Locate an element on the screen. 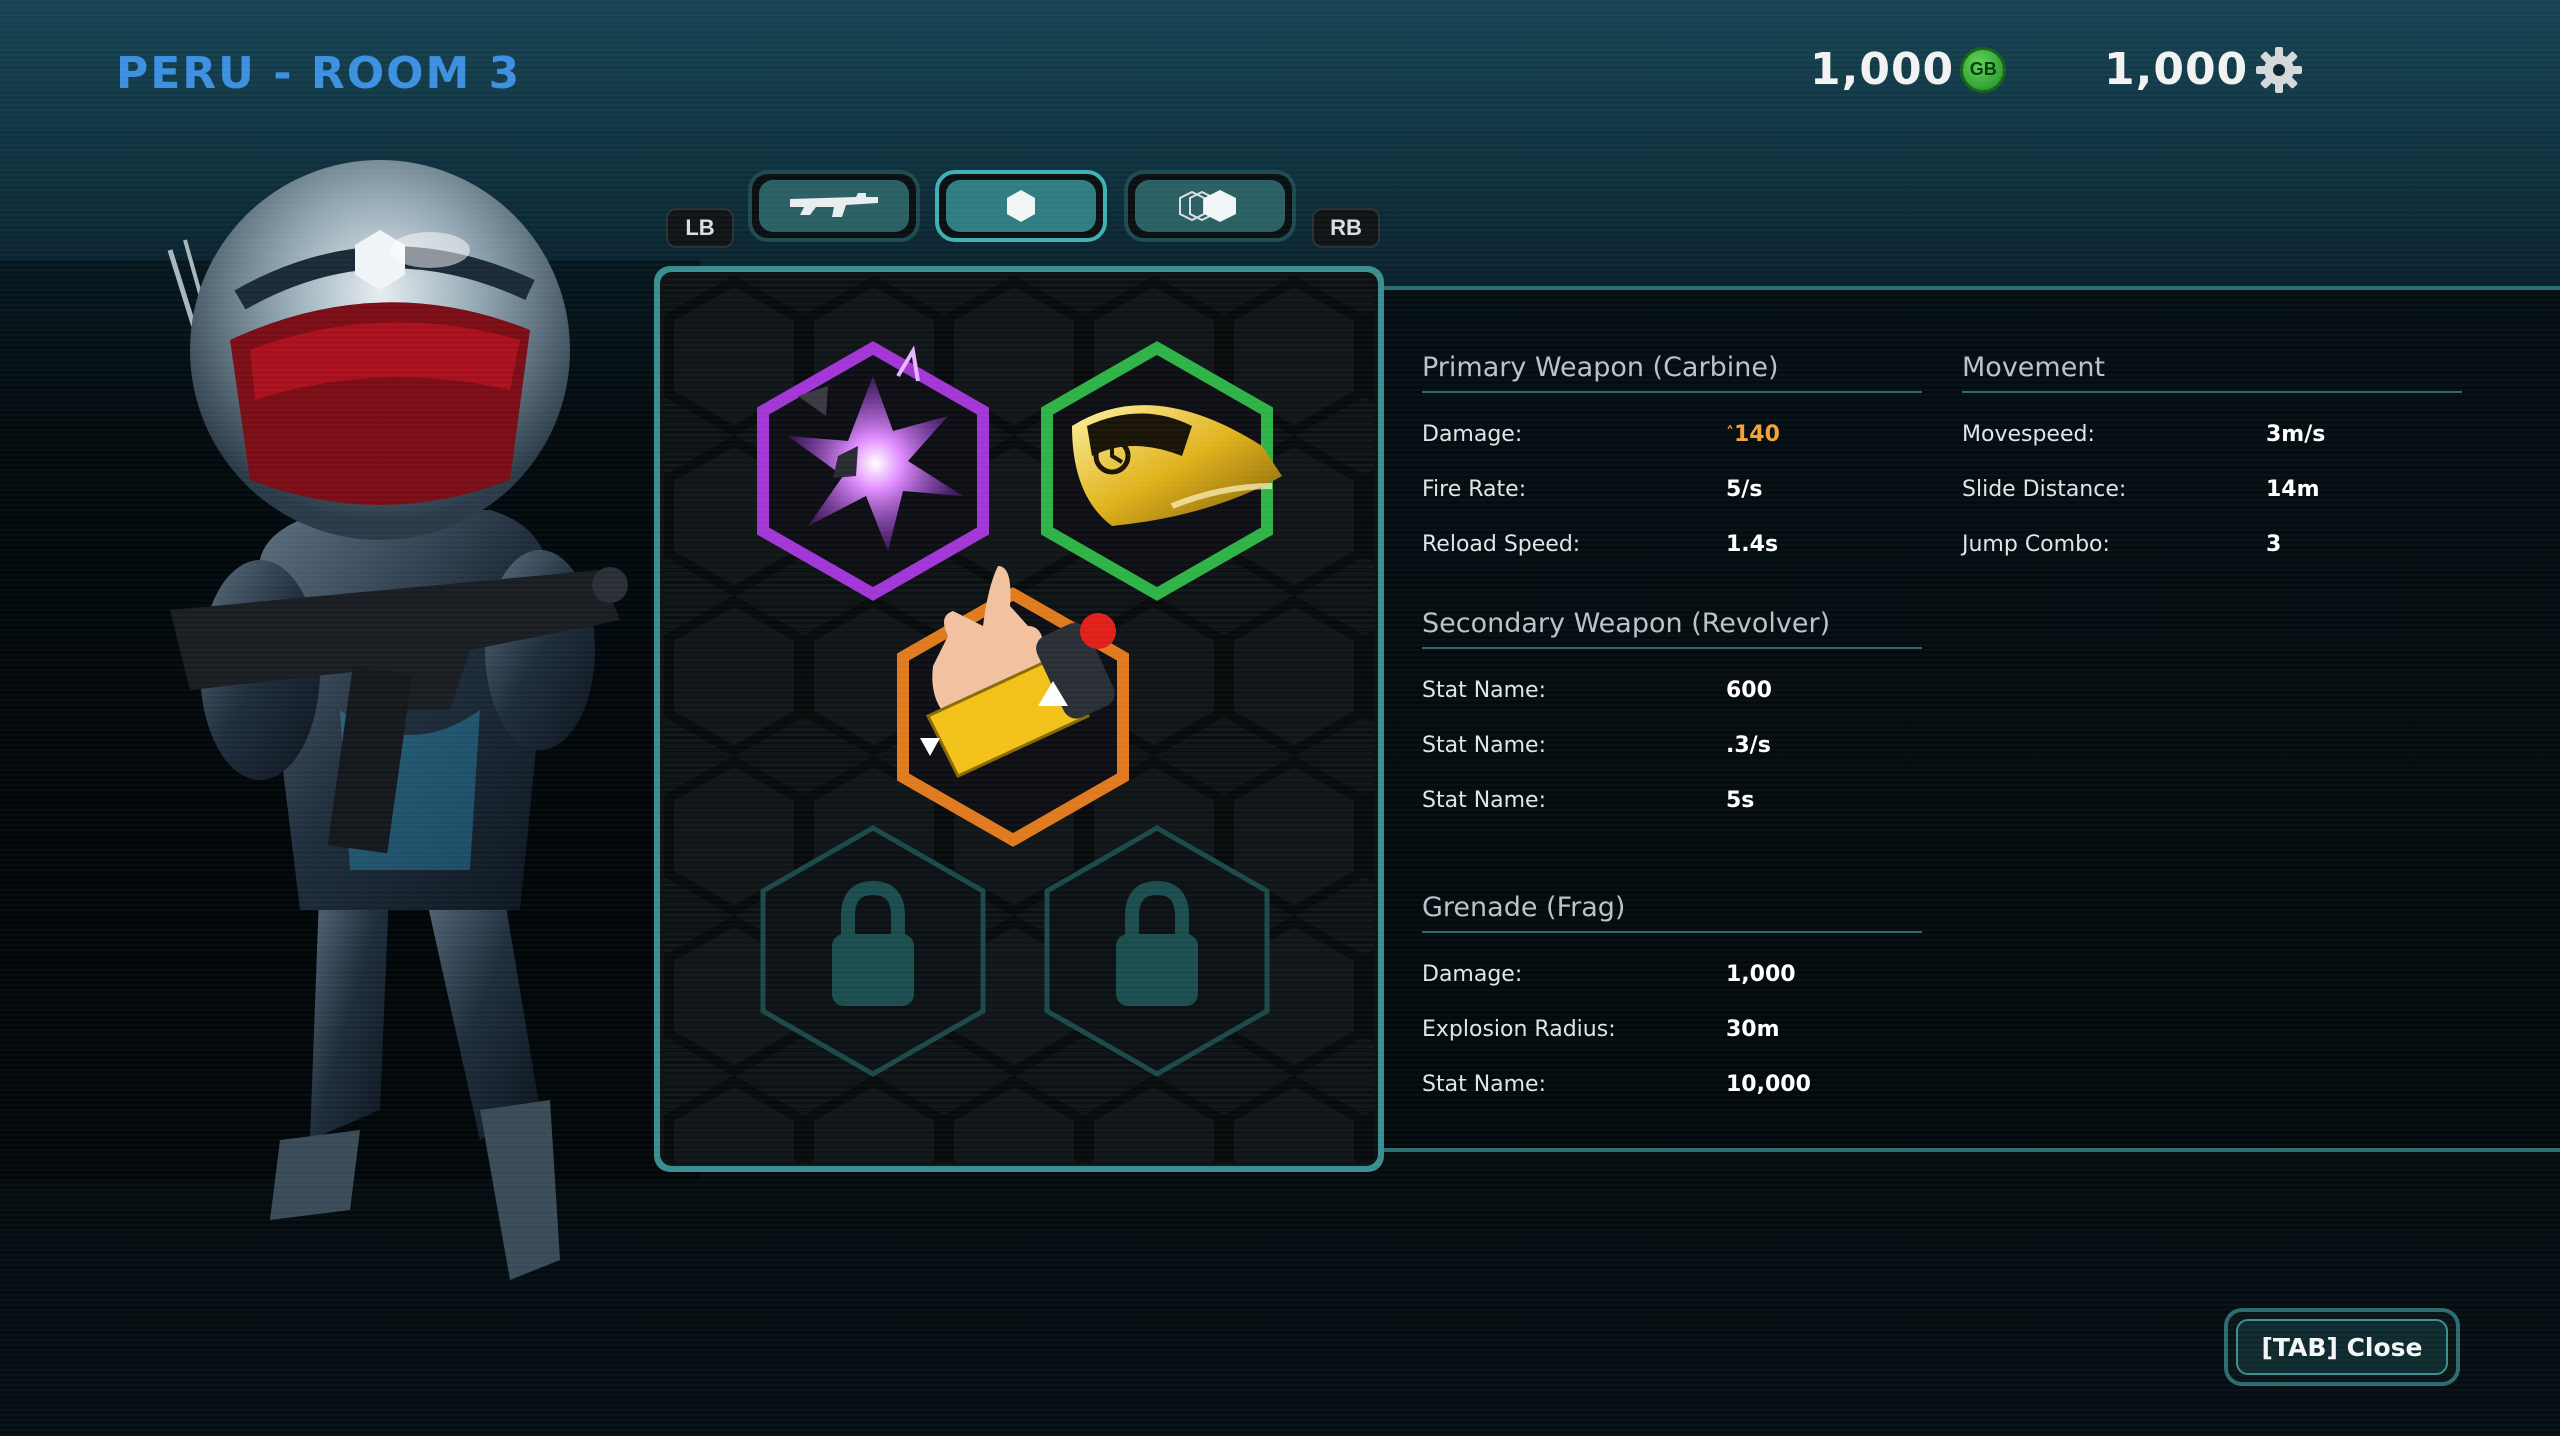 This screenshot has width=2560, height=1436. currency-gear: 1,000 is located at coordinates (2204, 69).